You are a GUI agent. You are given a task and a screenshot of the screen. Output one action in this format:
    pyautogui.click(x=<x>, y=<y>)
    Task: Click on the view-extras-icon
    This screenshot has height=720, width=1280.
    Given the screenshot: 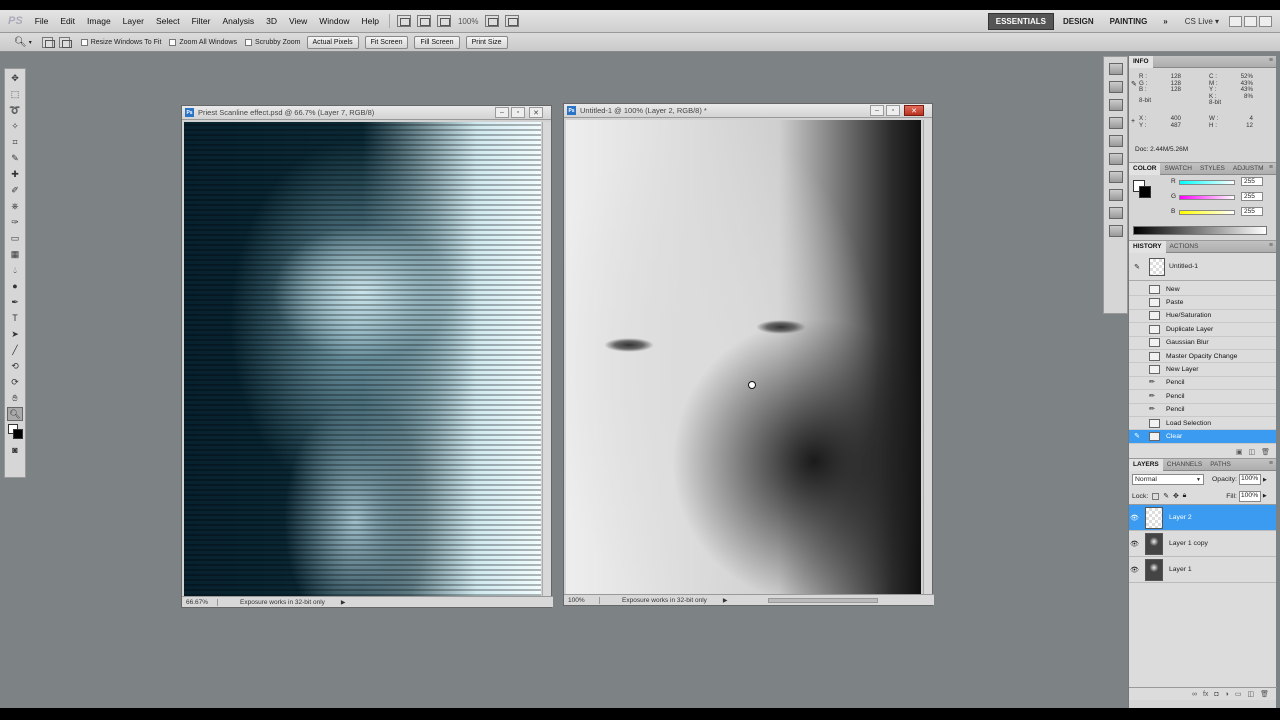 What is the action you would take?
    pyautogui.click(x=443, y=21)
    